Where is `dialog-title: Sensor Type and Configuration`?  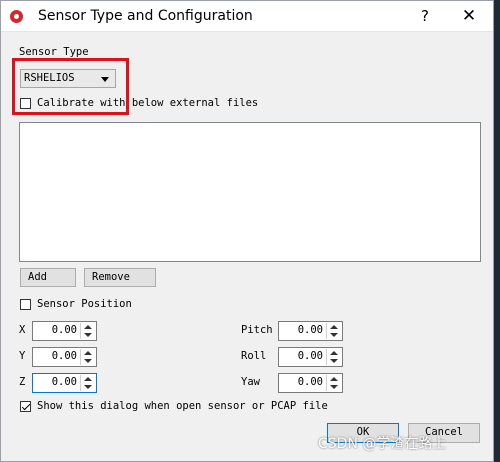
dialog-title: Sensor Type and Configuration is located at coordinates (145, 16).